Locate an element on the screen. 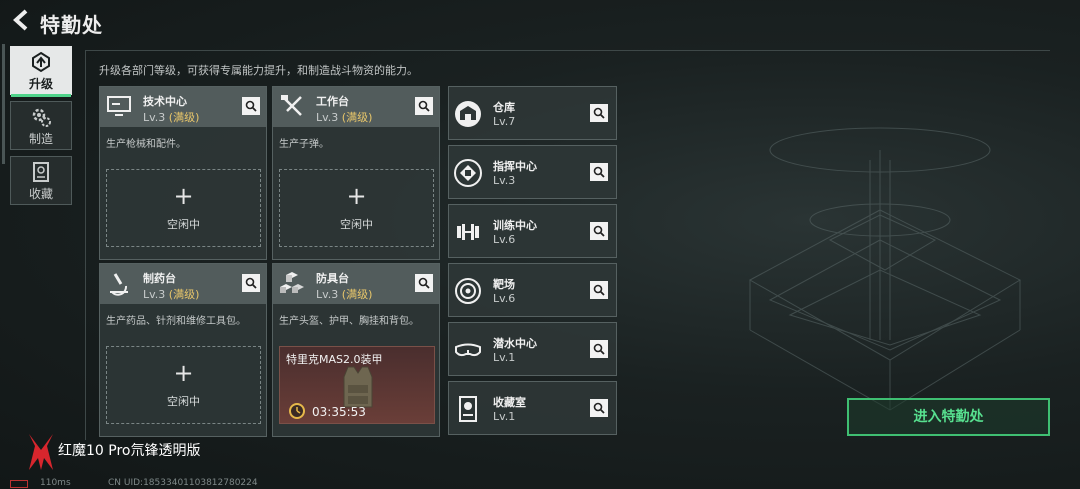 The image size is (1080, 489). department-card-tech: 技术中心 Lv.3 (满级) 生产枪械和配件。 + 空闲中 is located at coordinates (183, 173).